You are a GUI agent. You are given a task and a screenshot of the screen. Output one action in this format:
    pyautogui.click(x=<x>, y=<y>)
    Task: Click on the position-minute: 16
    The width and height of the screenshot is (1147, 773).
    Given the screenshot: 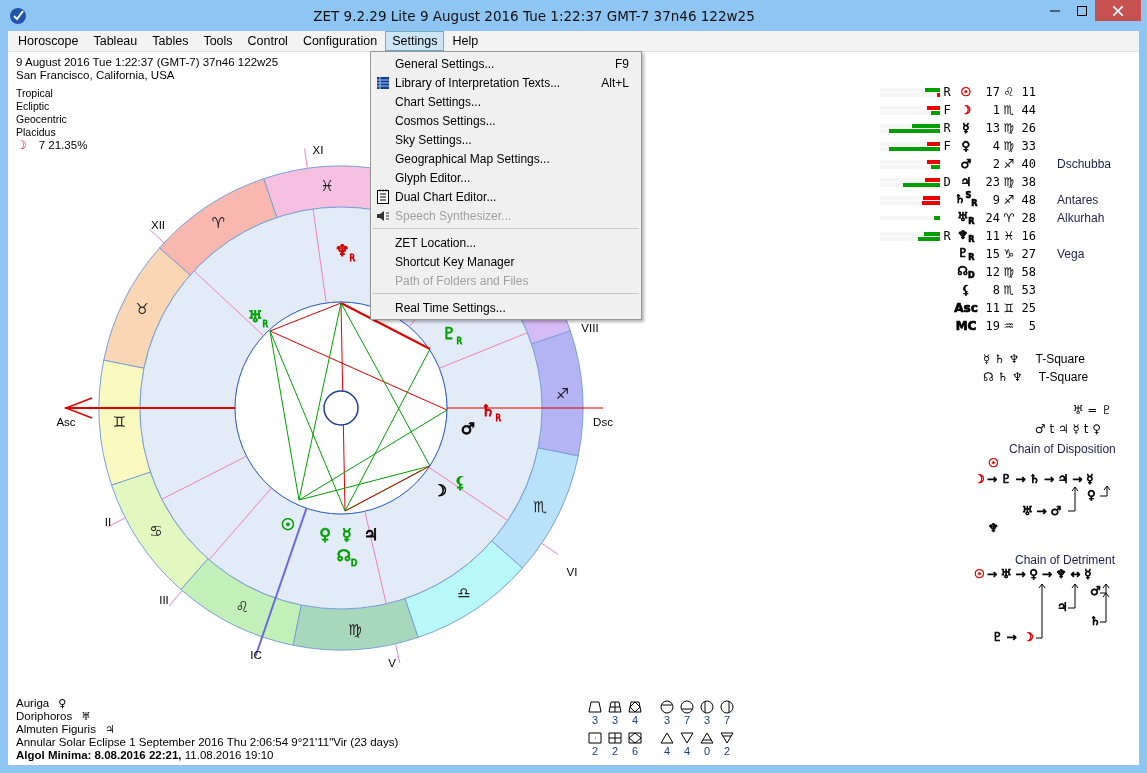 What is the action you would take?
    pyautogui.click(x=1028, y=236)
    